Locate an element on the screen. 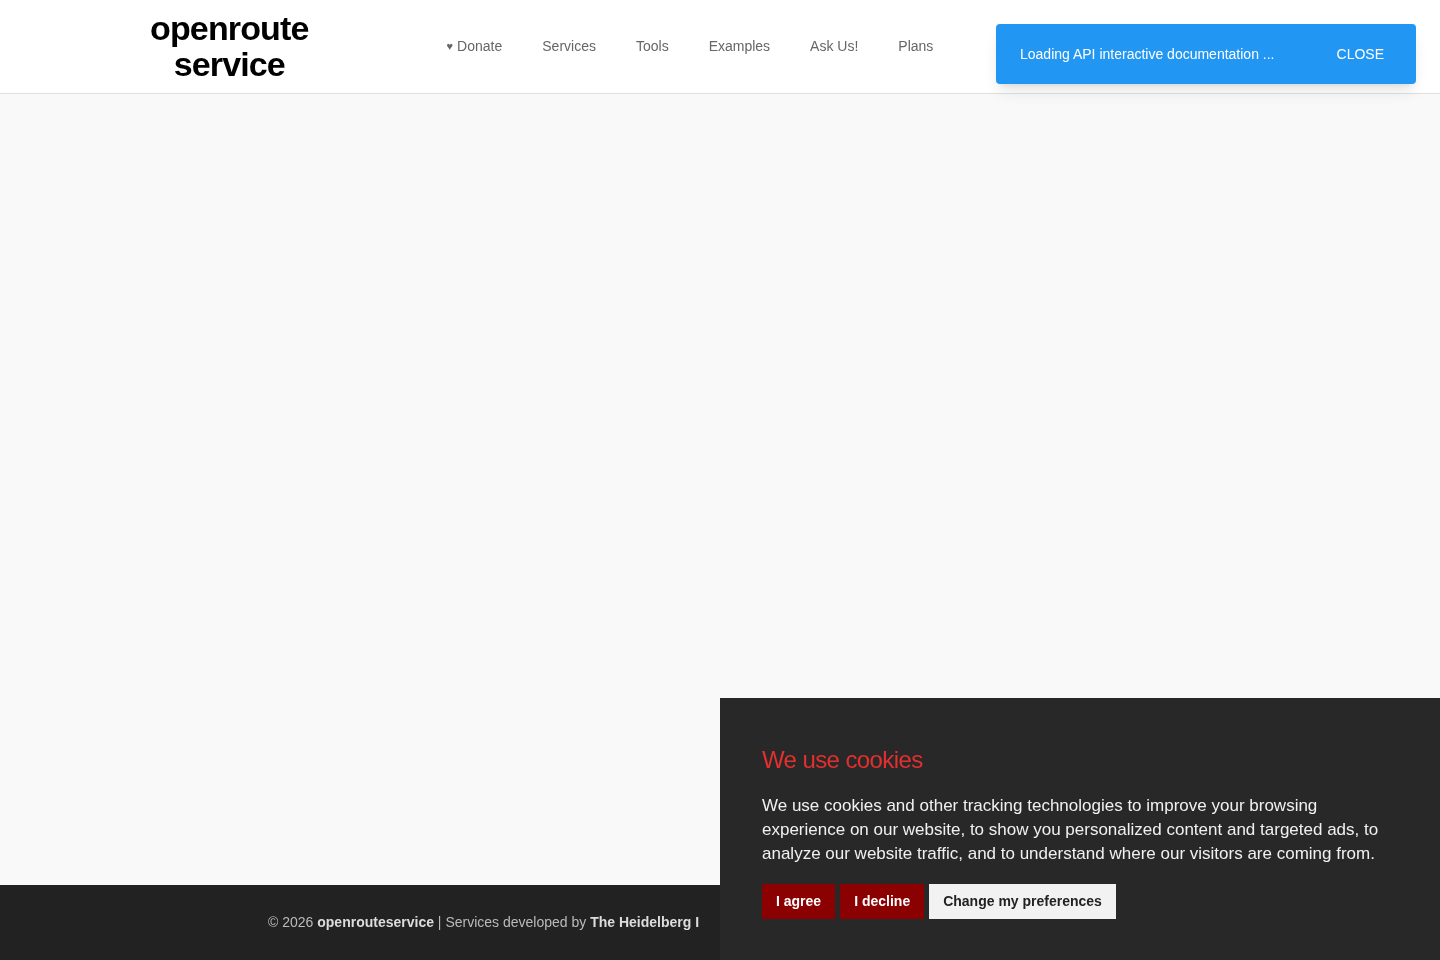 Image resolution: width=1440 pixels, height=960 pixels. cookie-message: We use cookies and other tracking technologies to improve your browsing experience on our website, to show you personalized content and targeted ads, to analyze our website traffic, and to understand where our visitors are coming from. is located at coordinates (1071, 830).